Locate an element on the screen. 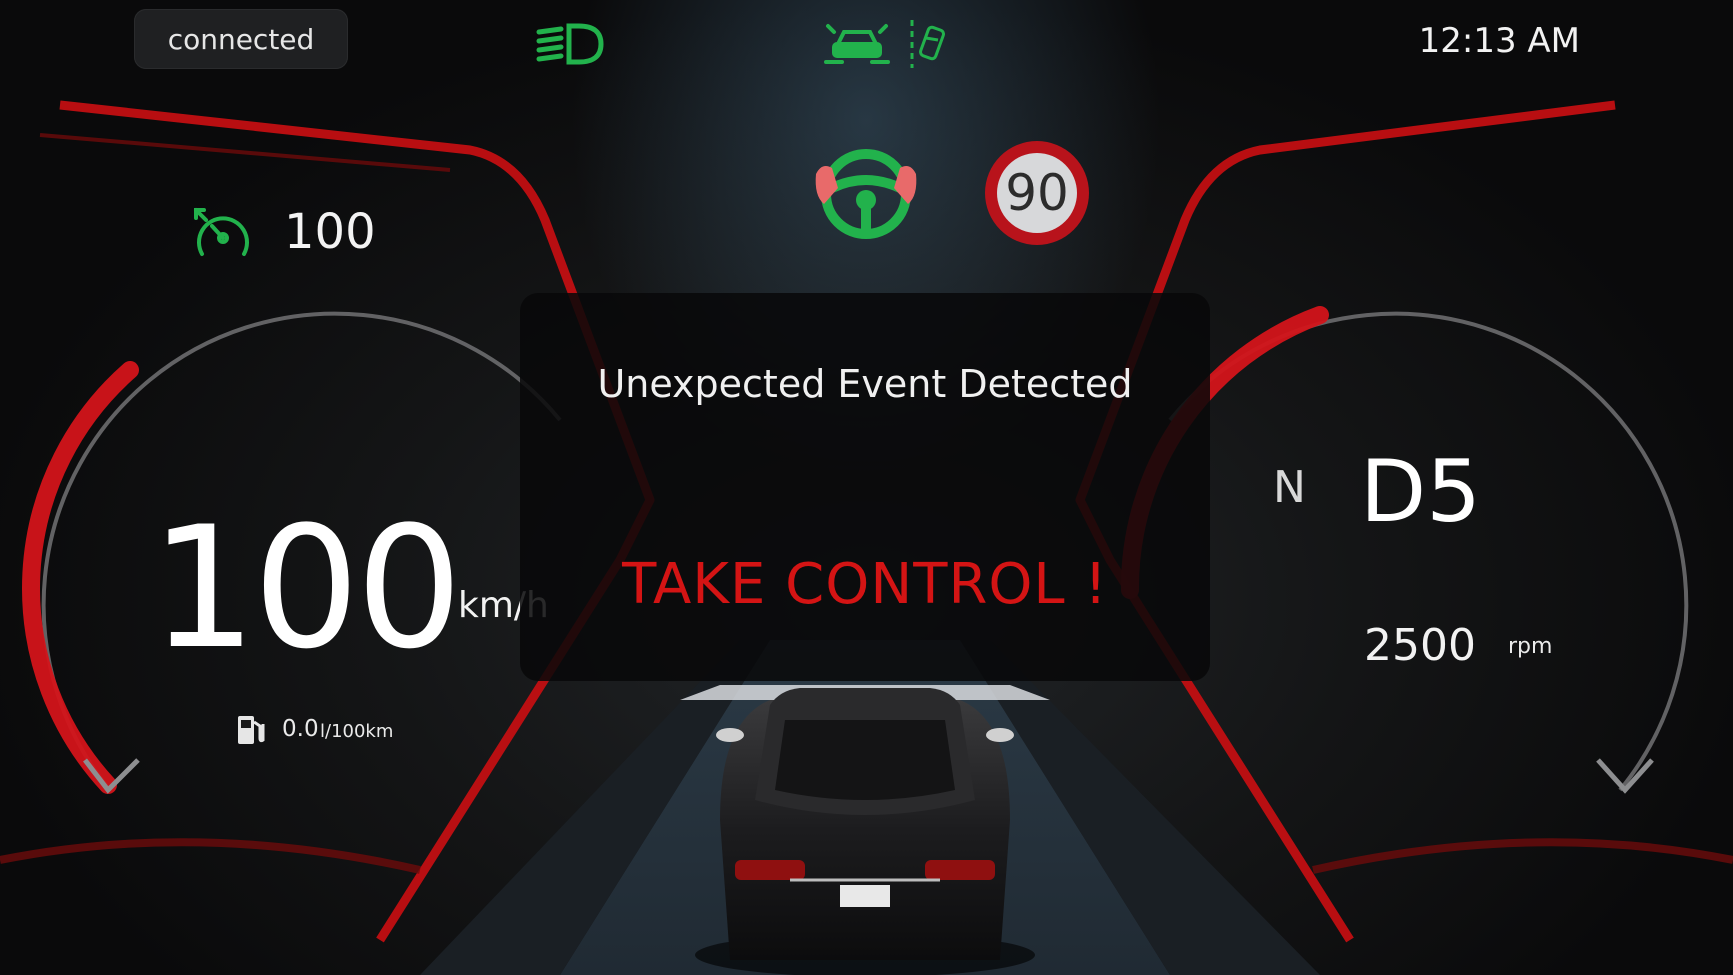 The height and width of the screenshot is (975, 1733). clock-time: 12:13 AM is located at coordinates (1499, 41).